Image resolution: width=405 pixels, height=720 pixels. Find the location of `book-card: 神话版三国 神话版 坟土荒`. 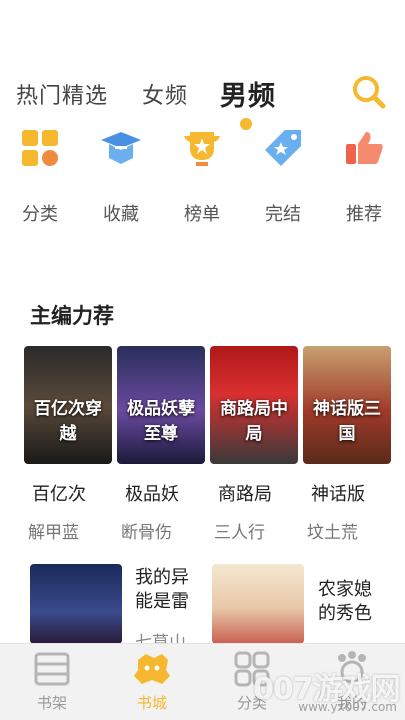

book-card: 神话版三国 神话版 坟土荒 is located at coordinates (347, 444).